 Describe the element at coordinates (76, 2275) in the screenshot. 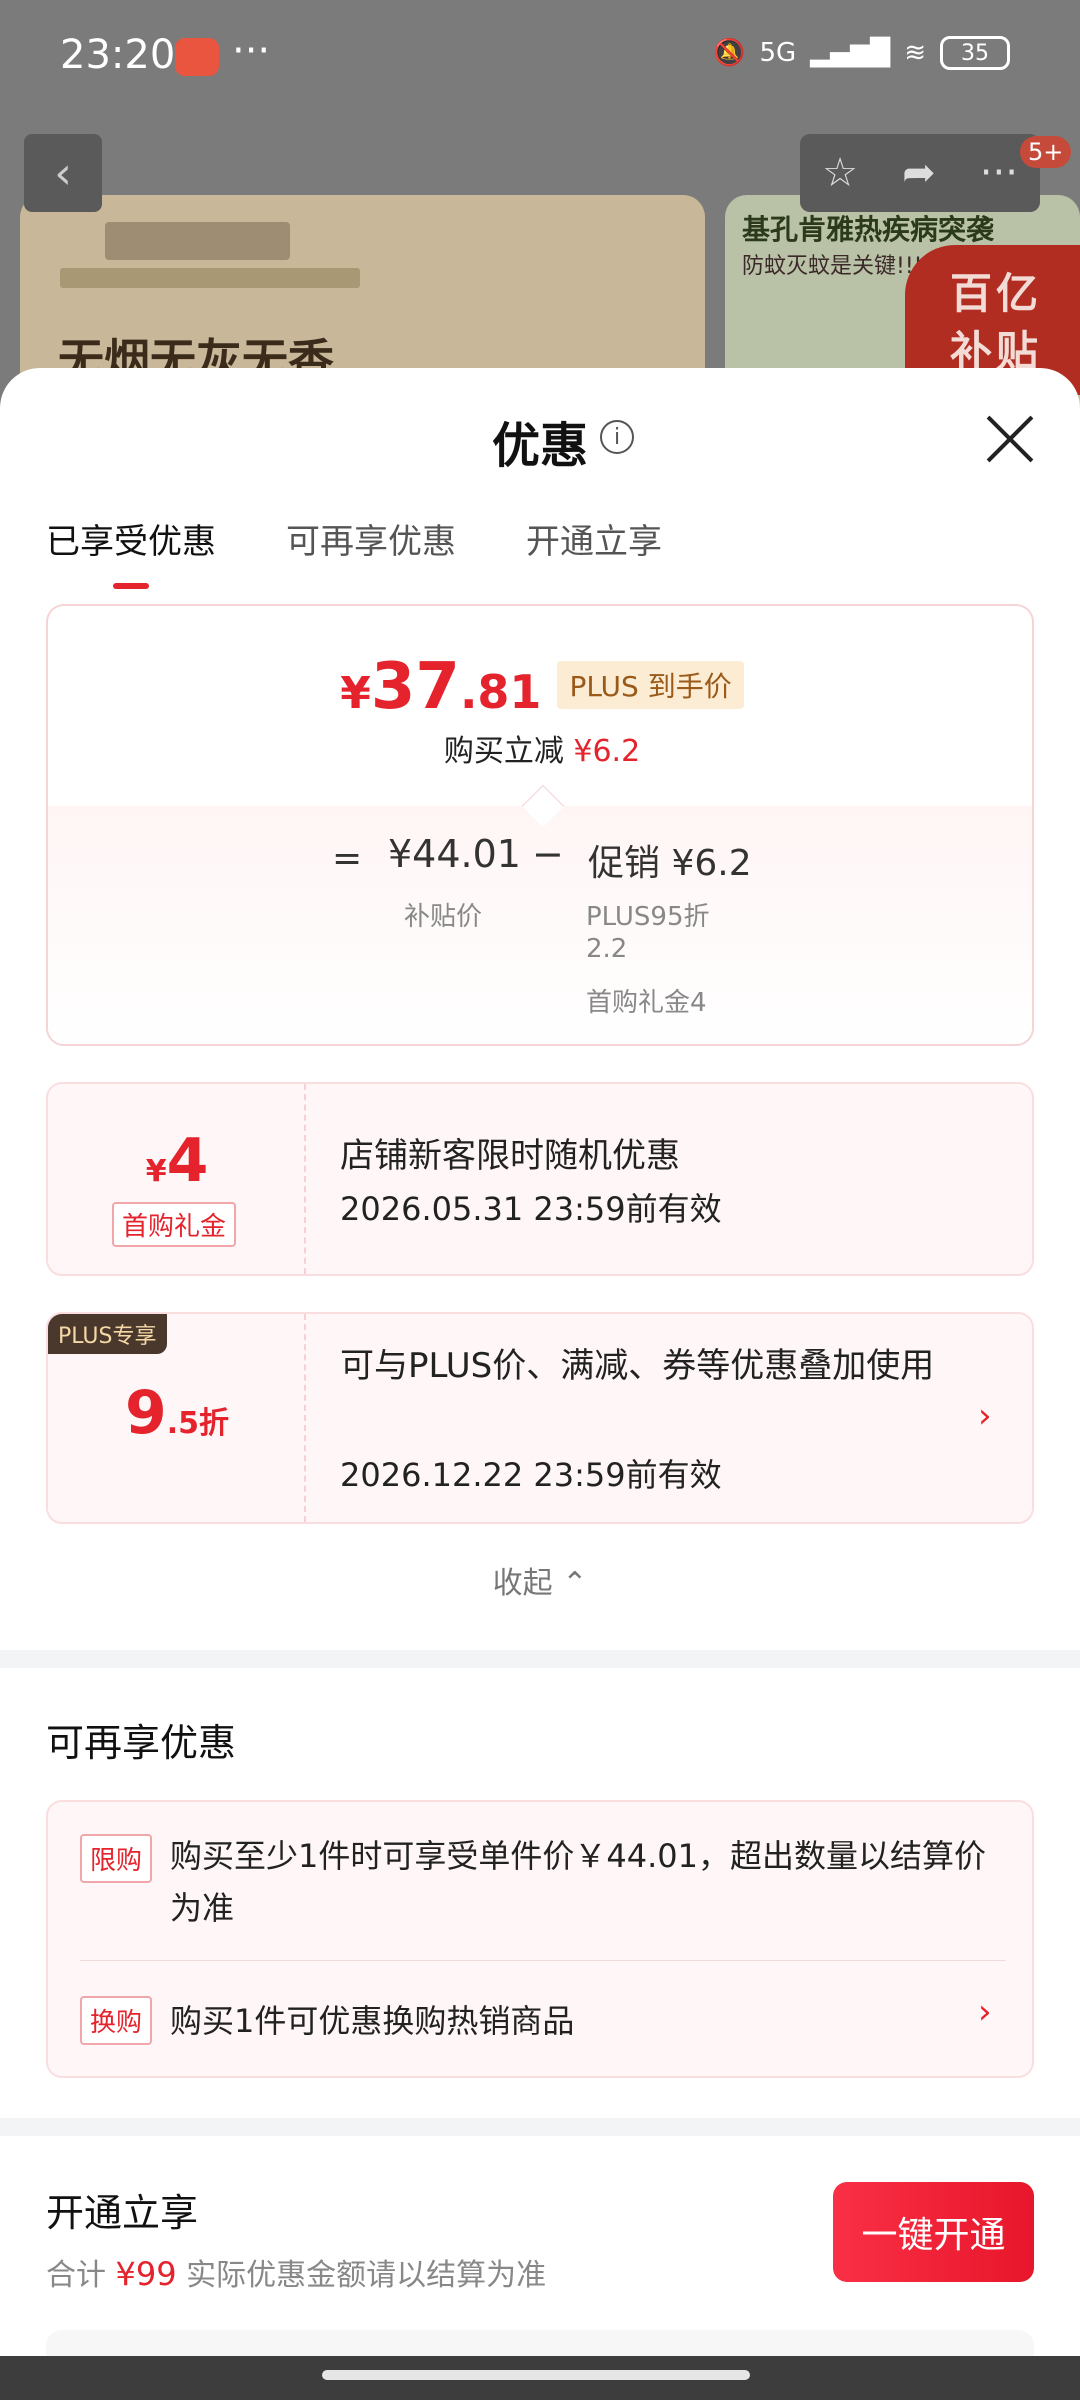

I see `total-label: 合计` at that location.